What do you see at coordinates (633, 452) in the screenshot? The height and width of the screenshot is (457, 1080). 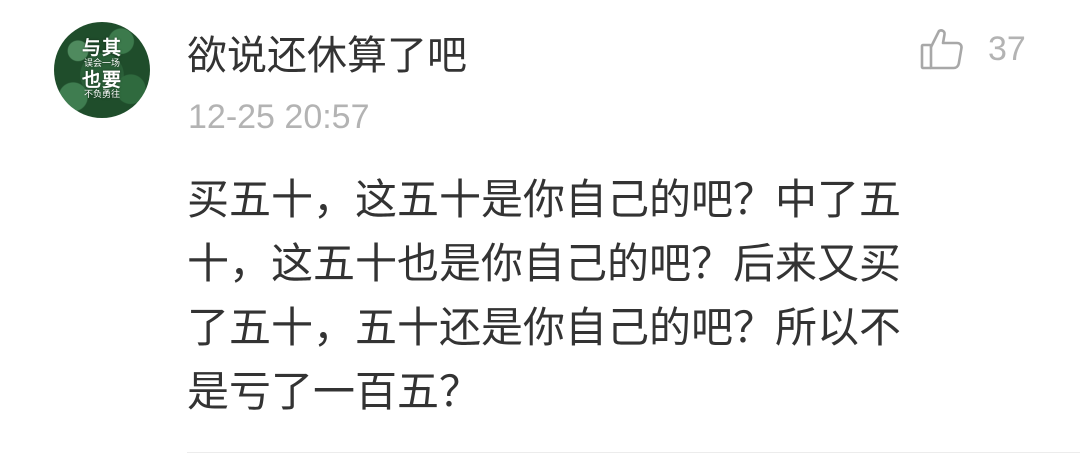 I see `divider` at bounding box center [633, 452].